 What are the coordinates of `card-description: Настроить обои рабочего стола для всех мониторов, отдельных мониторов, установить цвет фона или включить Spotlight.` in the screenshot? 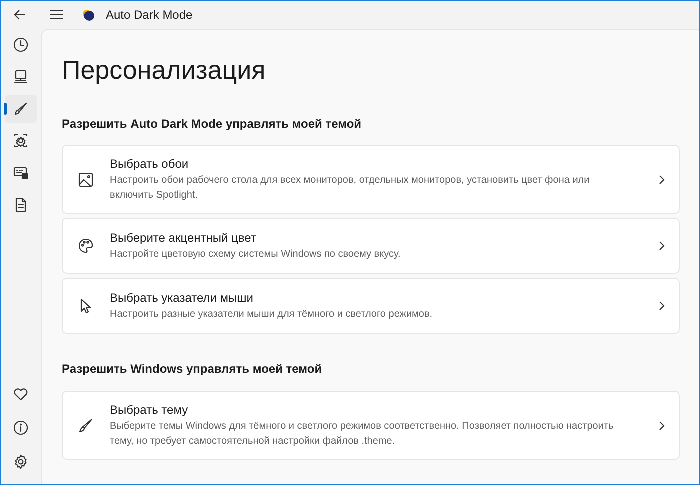 It's located at (350, 188).